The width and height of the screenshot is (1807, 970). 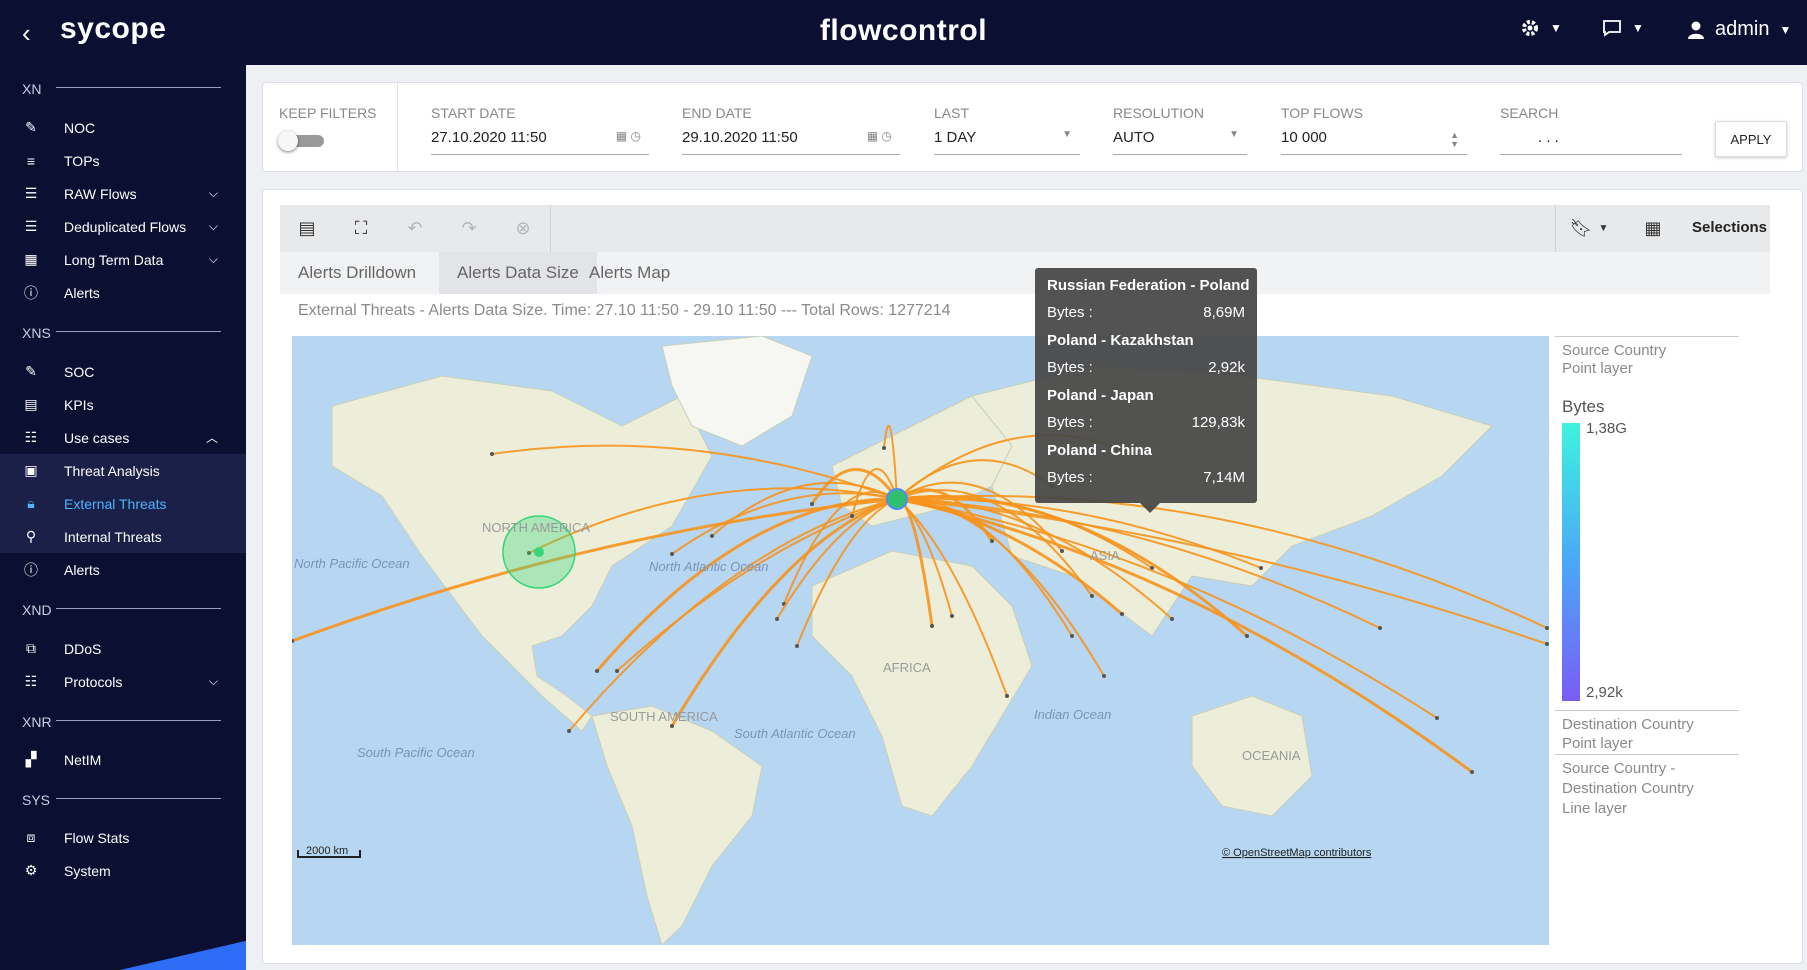 What do you see at coordinates (352, 563) in the screenshot?
I see `label-north-pacific: North Pacific Ocean` at bounding box center [352, 563].